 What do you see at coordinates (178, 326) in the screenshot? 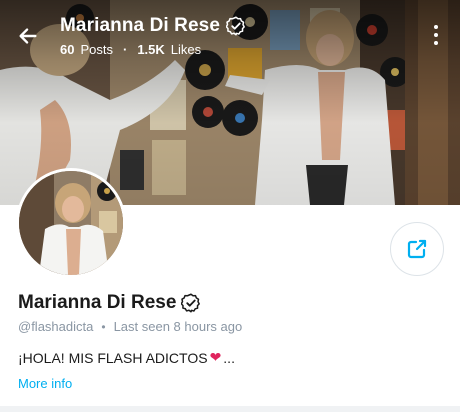
I see `last-seen-status: Last seen 8 hours ago` at bounding box center [178, 326].